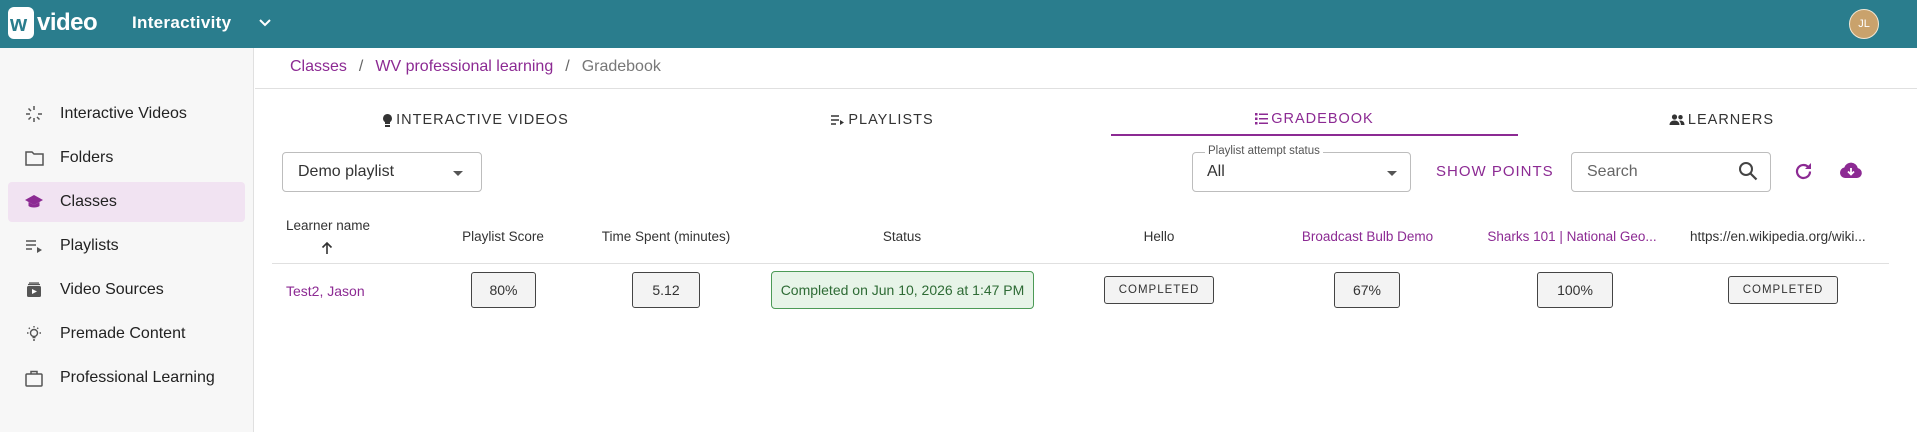  Describe the element at coordinates (181, 23) in the screenshot. I see `app-title: Interactivity` at that location.